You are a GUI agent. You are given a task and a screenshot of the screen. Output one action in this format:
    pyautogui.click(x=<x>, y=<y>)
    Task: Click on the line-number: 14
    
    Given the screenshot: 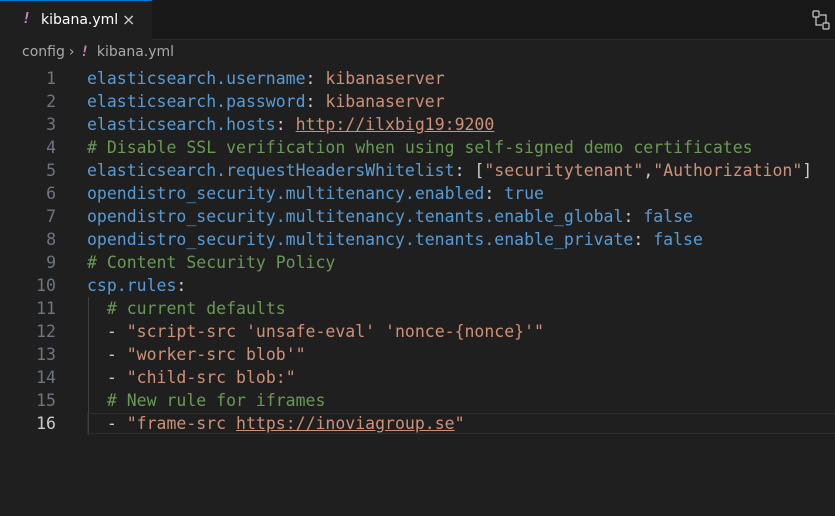 What is the action you would take?
    pyautogui.click(x=46, y=377)
    